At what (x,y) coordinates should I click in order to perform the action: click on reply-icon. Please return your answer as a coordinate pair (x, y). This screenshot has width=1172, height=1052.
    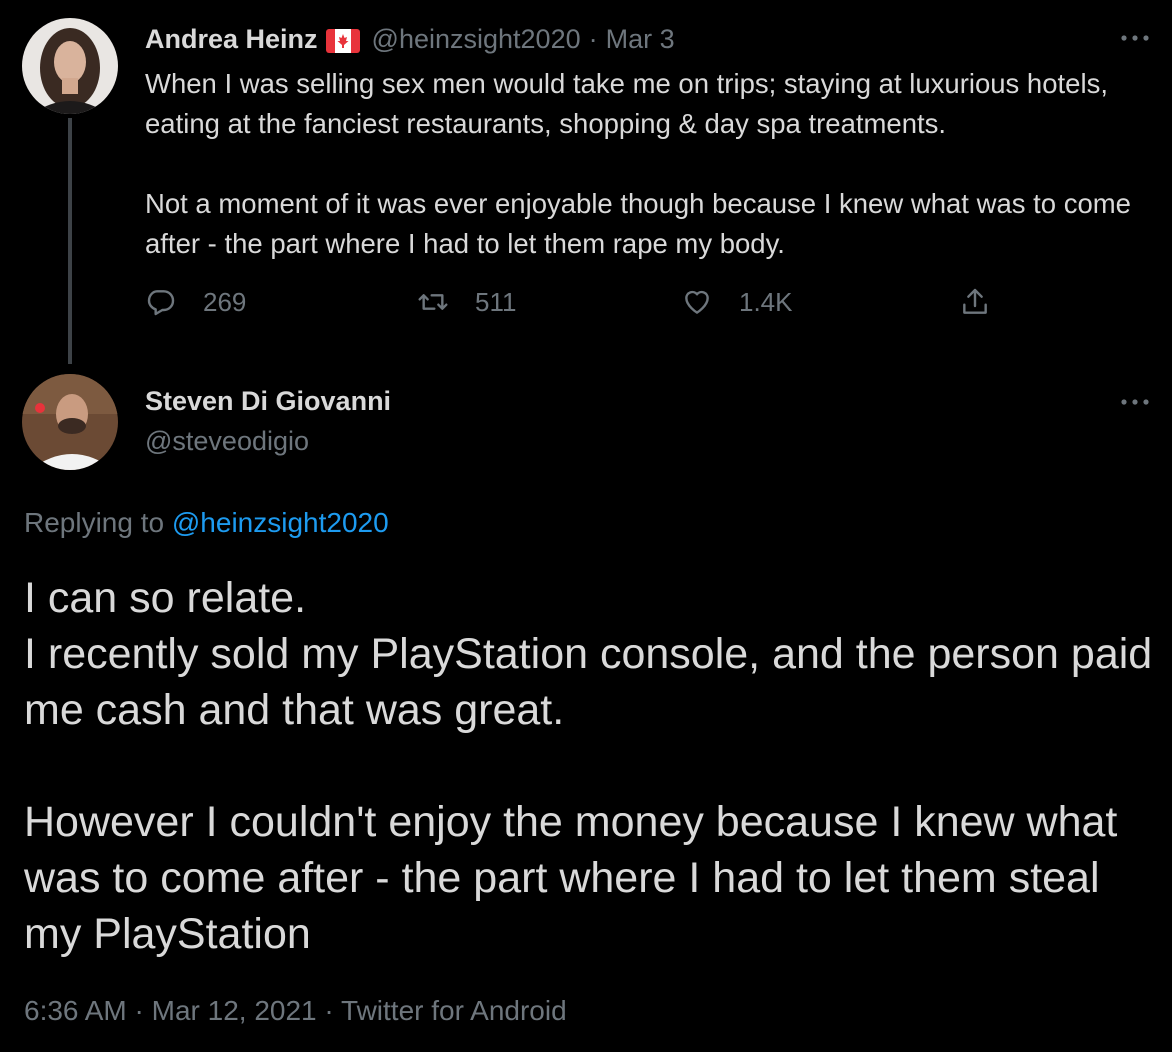
    Looking at the image, I should click on (161, 303).